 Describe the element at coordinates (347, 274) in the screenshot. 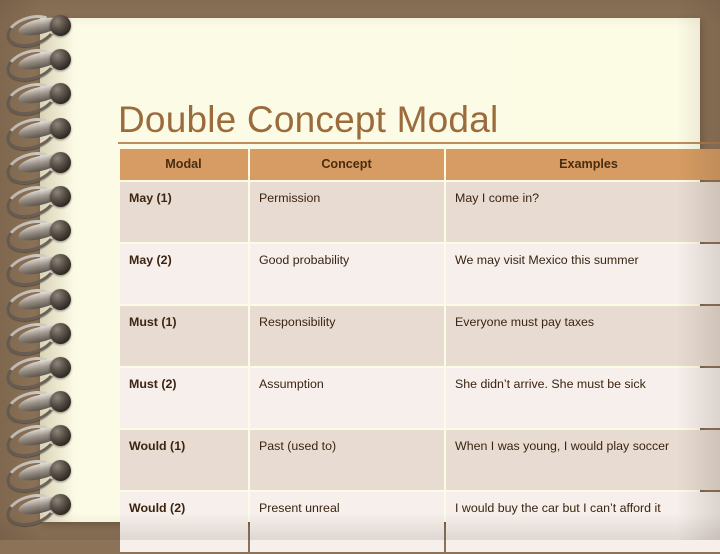

I see `cell-concept: Good probability` at that location.